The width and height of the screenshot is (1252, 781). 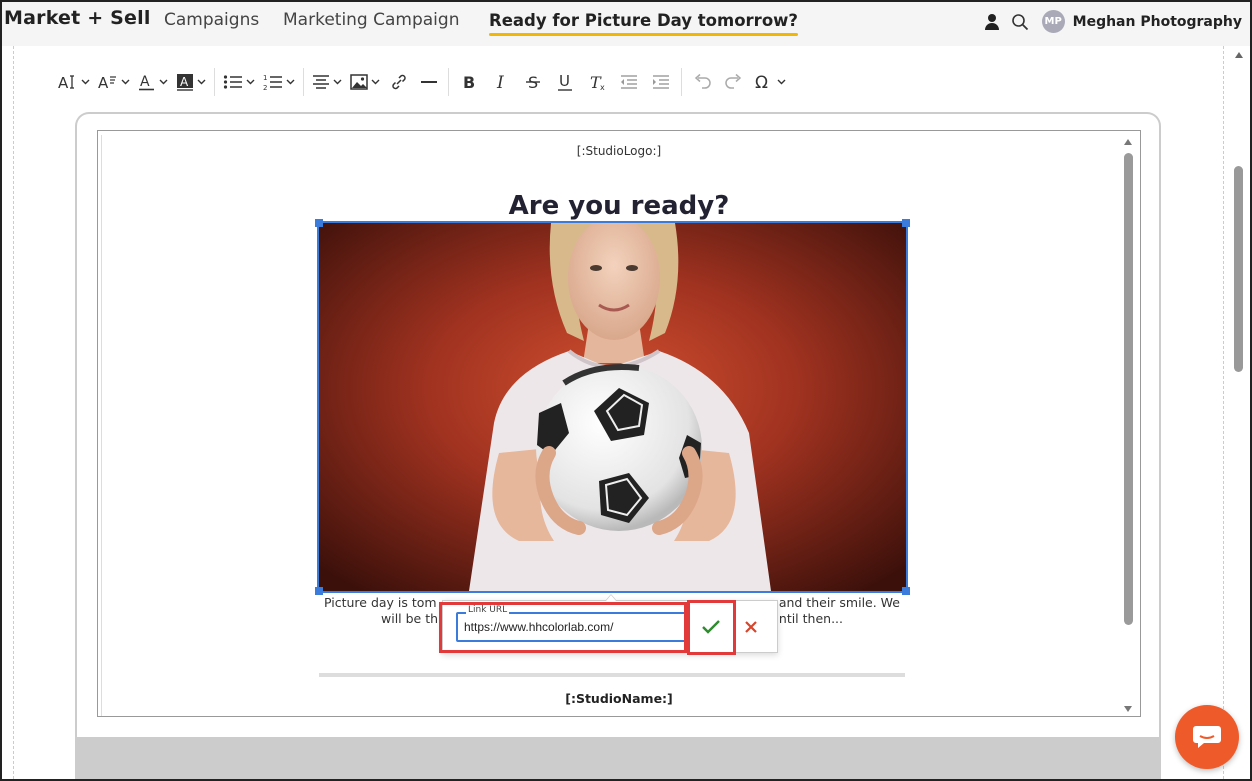 What do you see at coordinates (77, 18) in the screenshot?
I see `brand-logo: Market + Sell` at bounding box center [77, 18].